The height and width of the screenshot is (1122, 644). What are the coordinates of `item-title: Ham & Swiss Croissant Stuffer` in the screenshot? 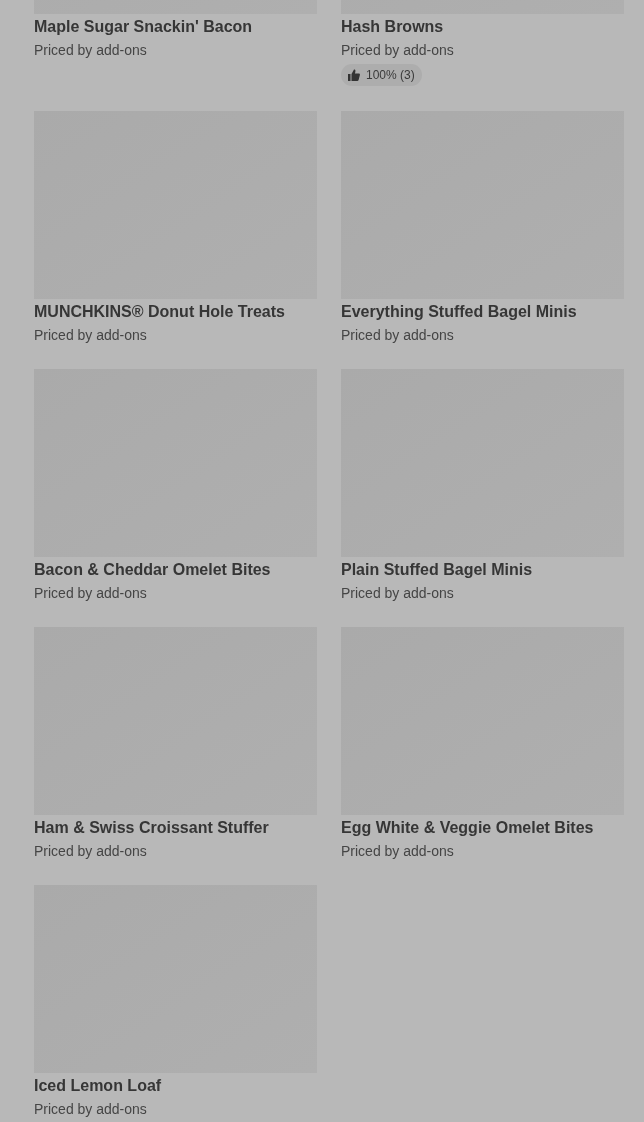 It's located at (151, 828).